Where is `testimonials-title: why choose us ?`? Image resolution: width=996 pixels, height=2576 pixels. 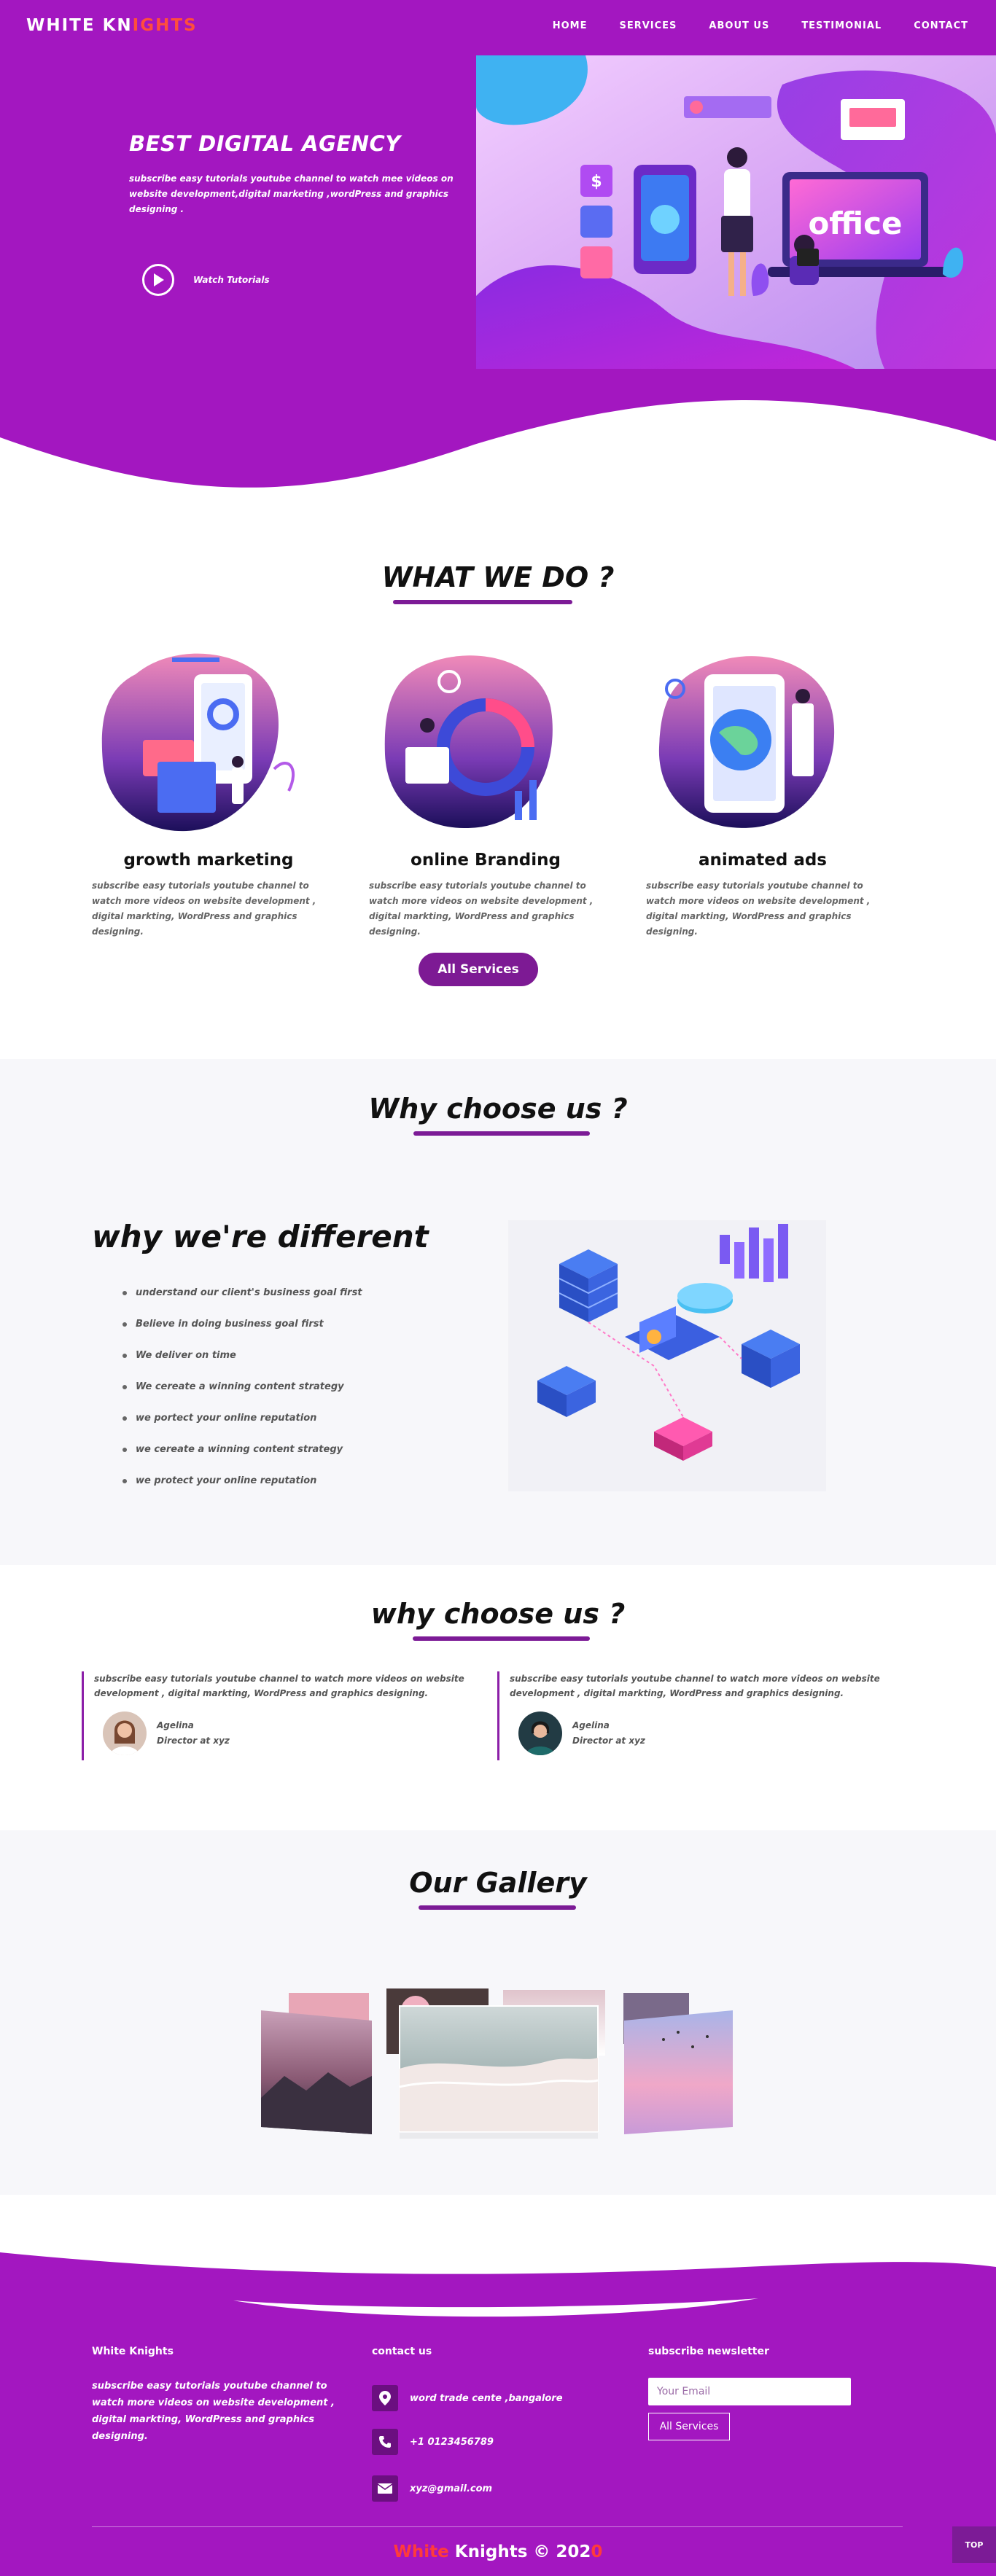
testimonials-title: why choose us ? is located at coordinates (498, 1614).